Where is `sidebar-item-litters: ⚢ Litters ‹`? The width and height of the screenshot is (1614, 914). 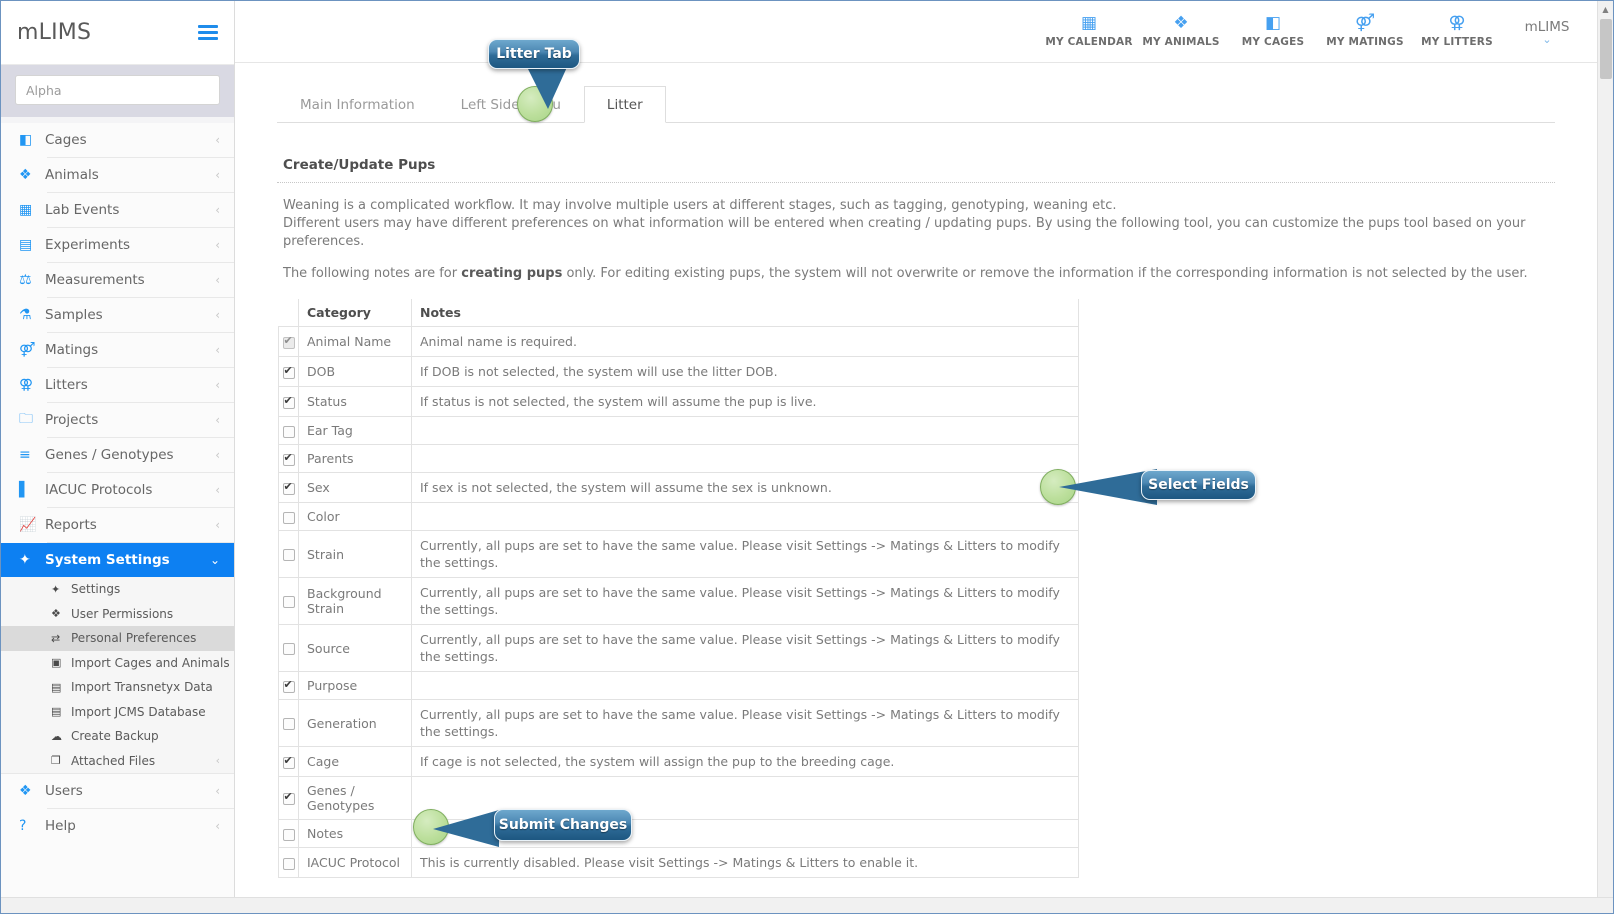 sidebar-item-litters: ⚢ Litters ‹ is located at coordinates (117, 385).